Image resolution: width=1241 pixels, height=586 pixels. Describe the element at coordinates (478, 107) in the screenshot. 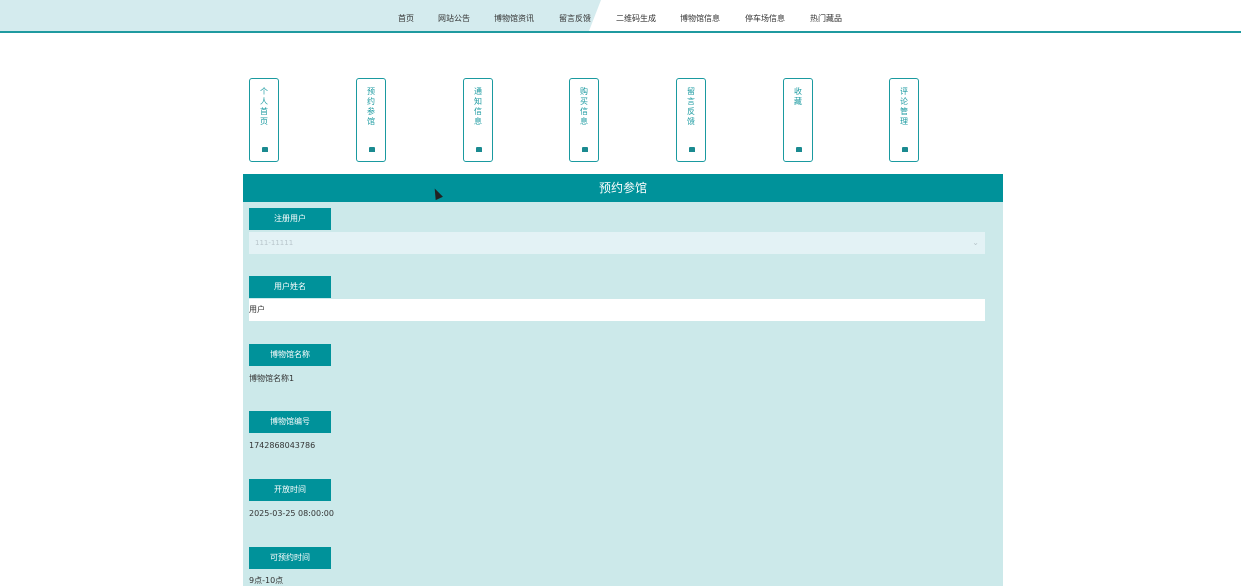

I see `menu-label: 通知信息` at that location.